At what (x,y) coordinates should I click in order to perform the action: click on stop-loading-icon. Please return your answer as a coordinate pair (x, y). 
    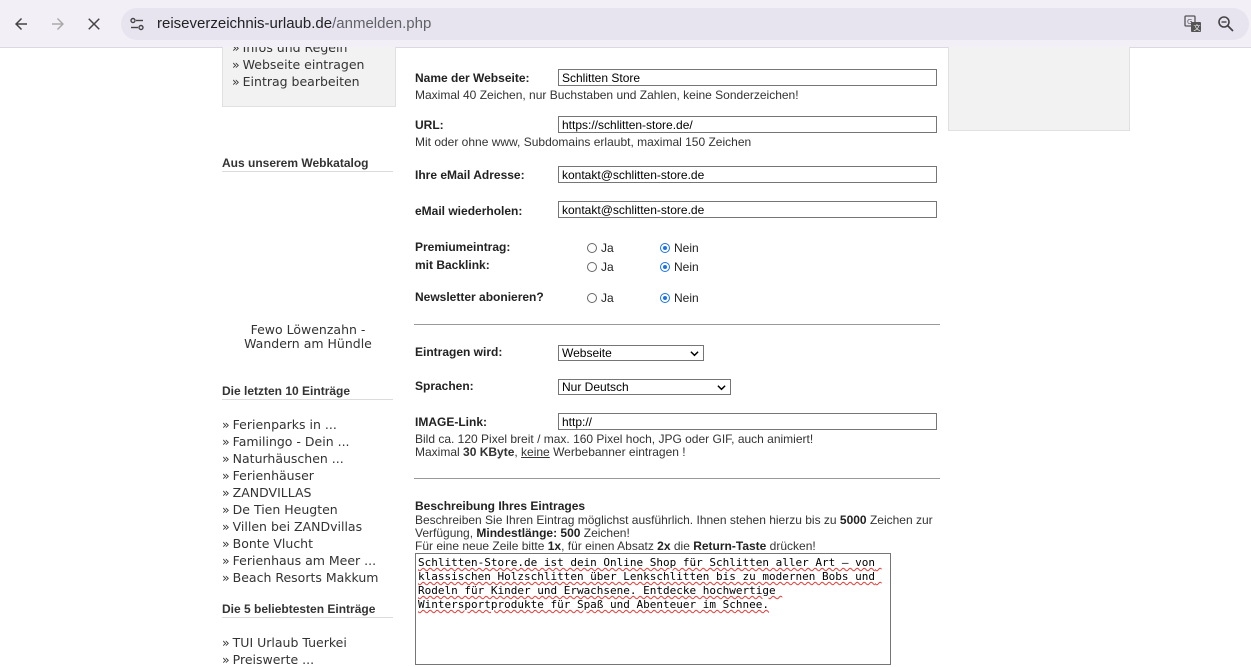
    Looking at the image, I should click on (94, 24).